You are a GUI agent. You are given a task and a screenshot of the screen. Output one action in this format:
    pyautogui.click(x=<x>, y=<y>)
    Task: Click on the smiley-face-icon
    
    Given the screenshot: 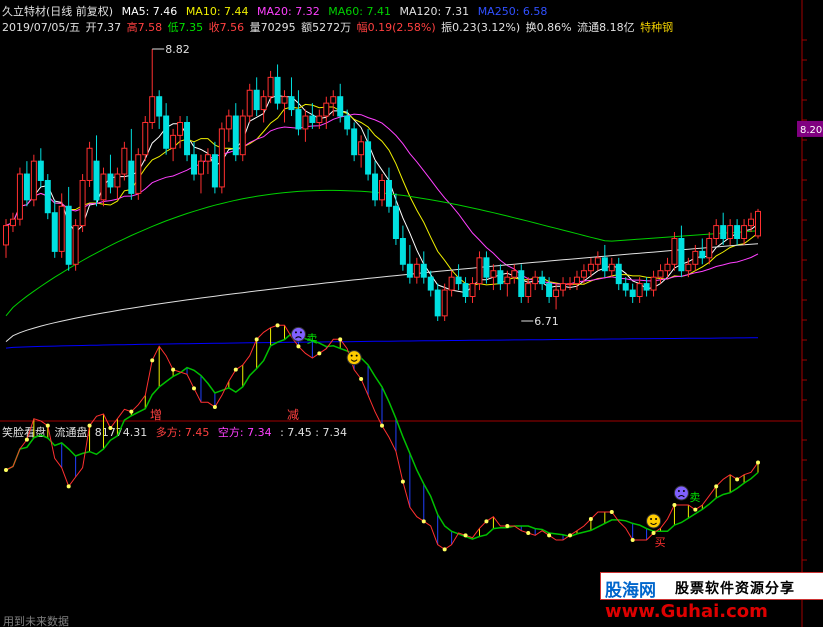 What is the action you would take?
    pyautogui.click(x=354, y=358)
    